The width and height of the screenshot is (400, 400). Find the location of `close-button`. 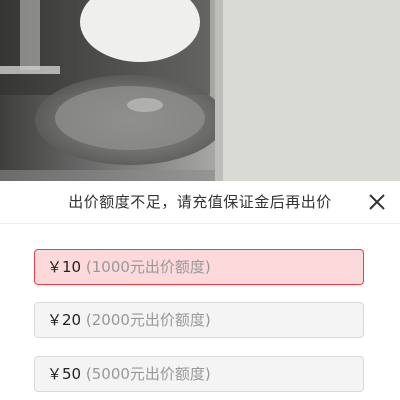

close-button is located at coordinates (377, 202).